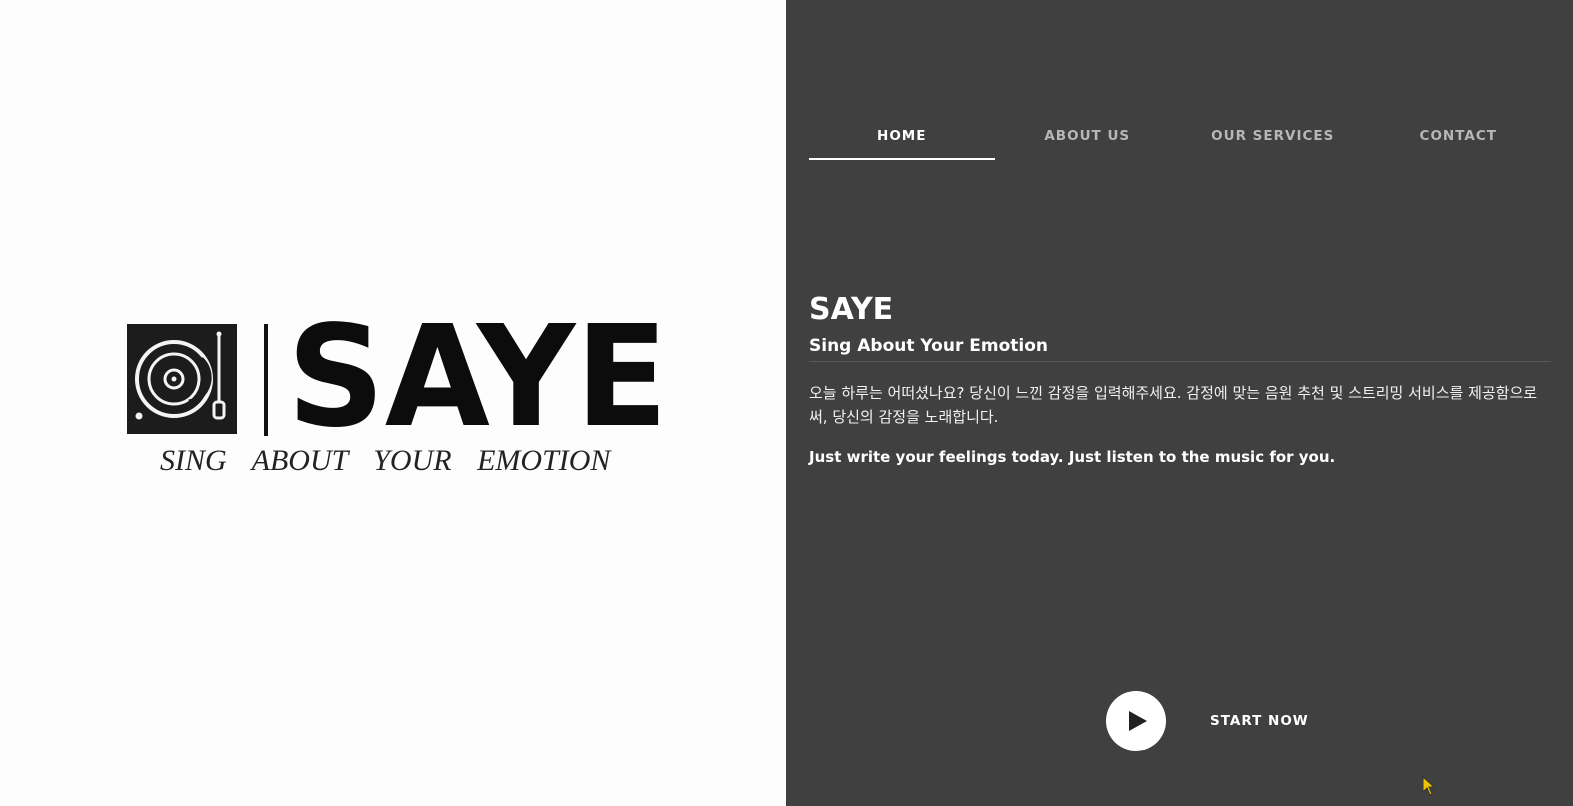 The height and width of the screenshot is (806, 1573). What do you see at coordinates (1259, 721) in the screenshot?
I see `start-now-link: START NOW` at bounding box center [1259, 721].